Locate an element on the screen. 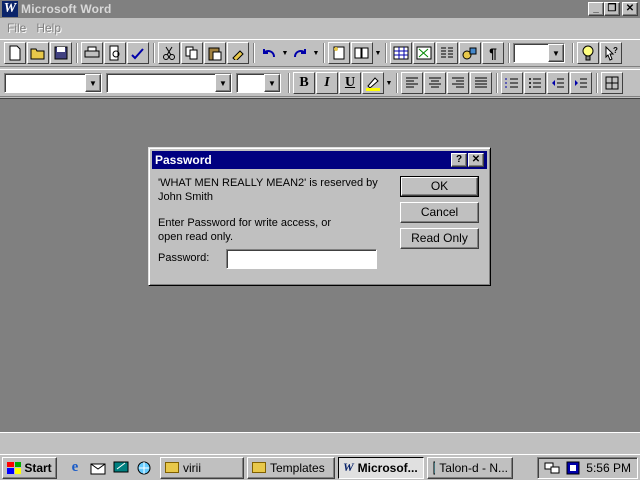 This screenshot has width=640, height=480. increase-indent-icon is located at coordinates (581, 83).